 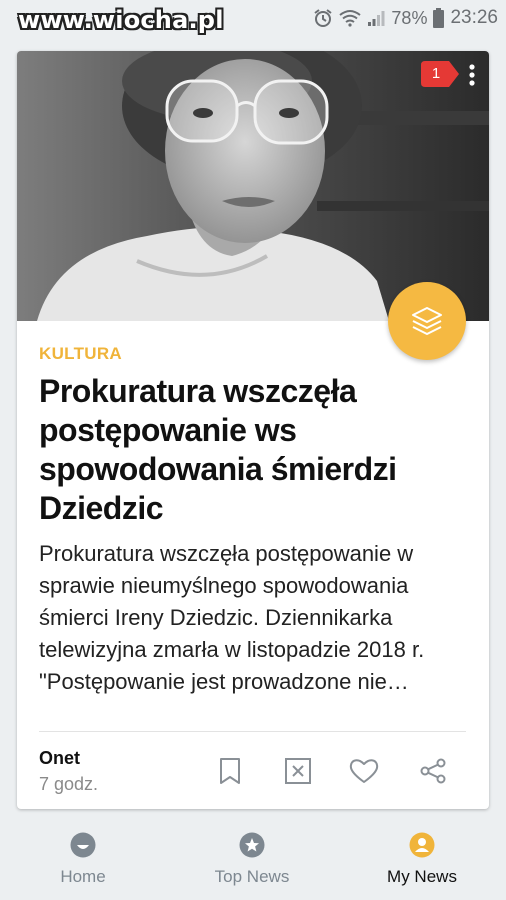 I want to click on time-ago: 7 godz., so click(x=69, y=784).